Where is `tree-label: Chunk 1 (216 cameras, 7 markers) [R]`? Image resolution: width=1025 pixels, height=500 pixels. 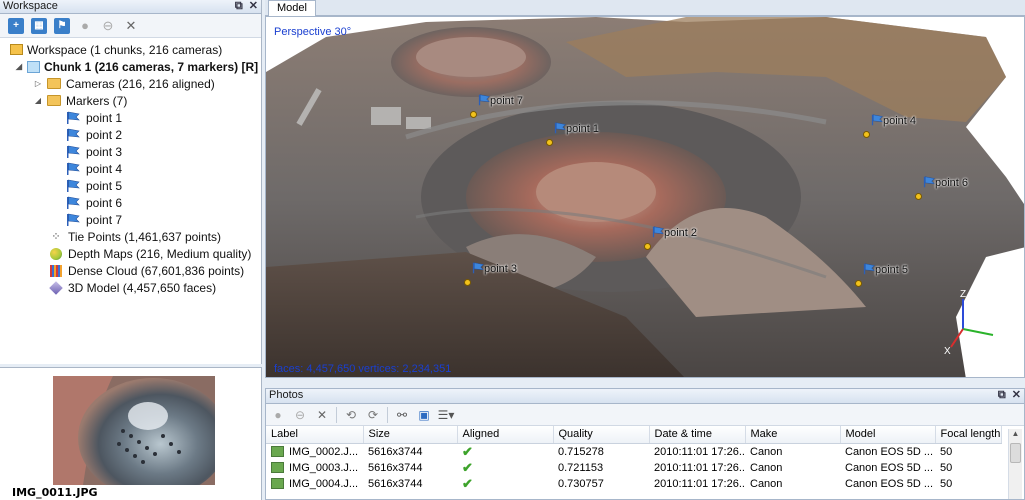 tree-label: Chunk 1 (216 cameras, 7 markers) [R] is located at coordinates (151, 66).